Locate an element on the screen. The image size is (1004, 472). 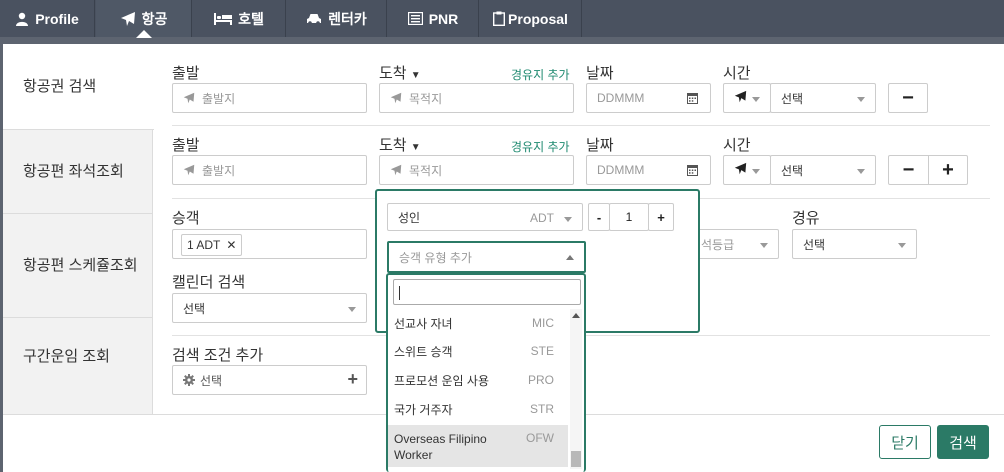
sidebar-item-label: 항공편 좌석조회 is located at coordinates (73, 171).